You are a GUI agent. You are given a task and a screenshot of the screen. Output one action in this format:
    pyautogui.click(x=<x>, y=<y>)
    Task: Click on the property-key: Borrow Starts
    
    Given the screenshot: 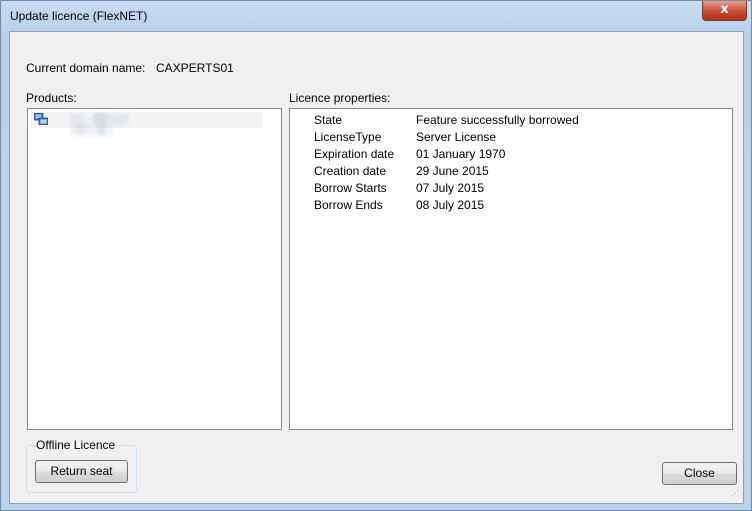 What is the action you would take?
    pyautogui.click(x=350, y=188)
    